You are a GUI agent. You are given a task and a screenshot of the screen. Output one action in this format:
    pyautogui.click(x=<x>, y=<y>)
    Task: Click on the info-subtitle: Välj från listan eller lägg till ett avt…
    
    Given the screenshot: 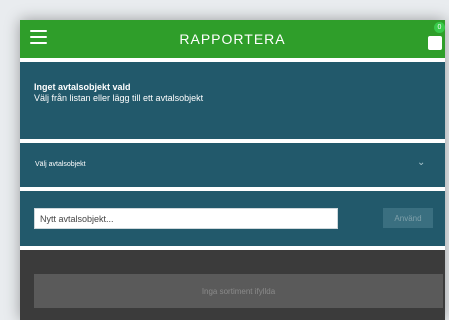 What is the action you would take?
    pyautogui.click(x=119, y=98)
    